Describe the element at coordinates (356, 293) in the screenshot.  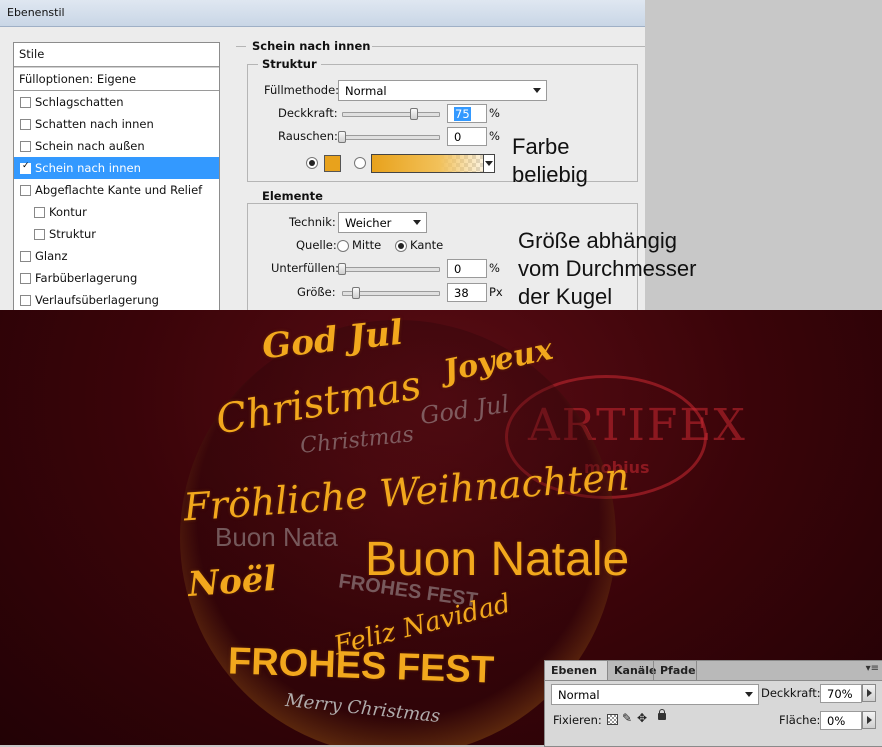
I see `size-slider-handle` at that location.